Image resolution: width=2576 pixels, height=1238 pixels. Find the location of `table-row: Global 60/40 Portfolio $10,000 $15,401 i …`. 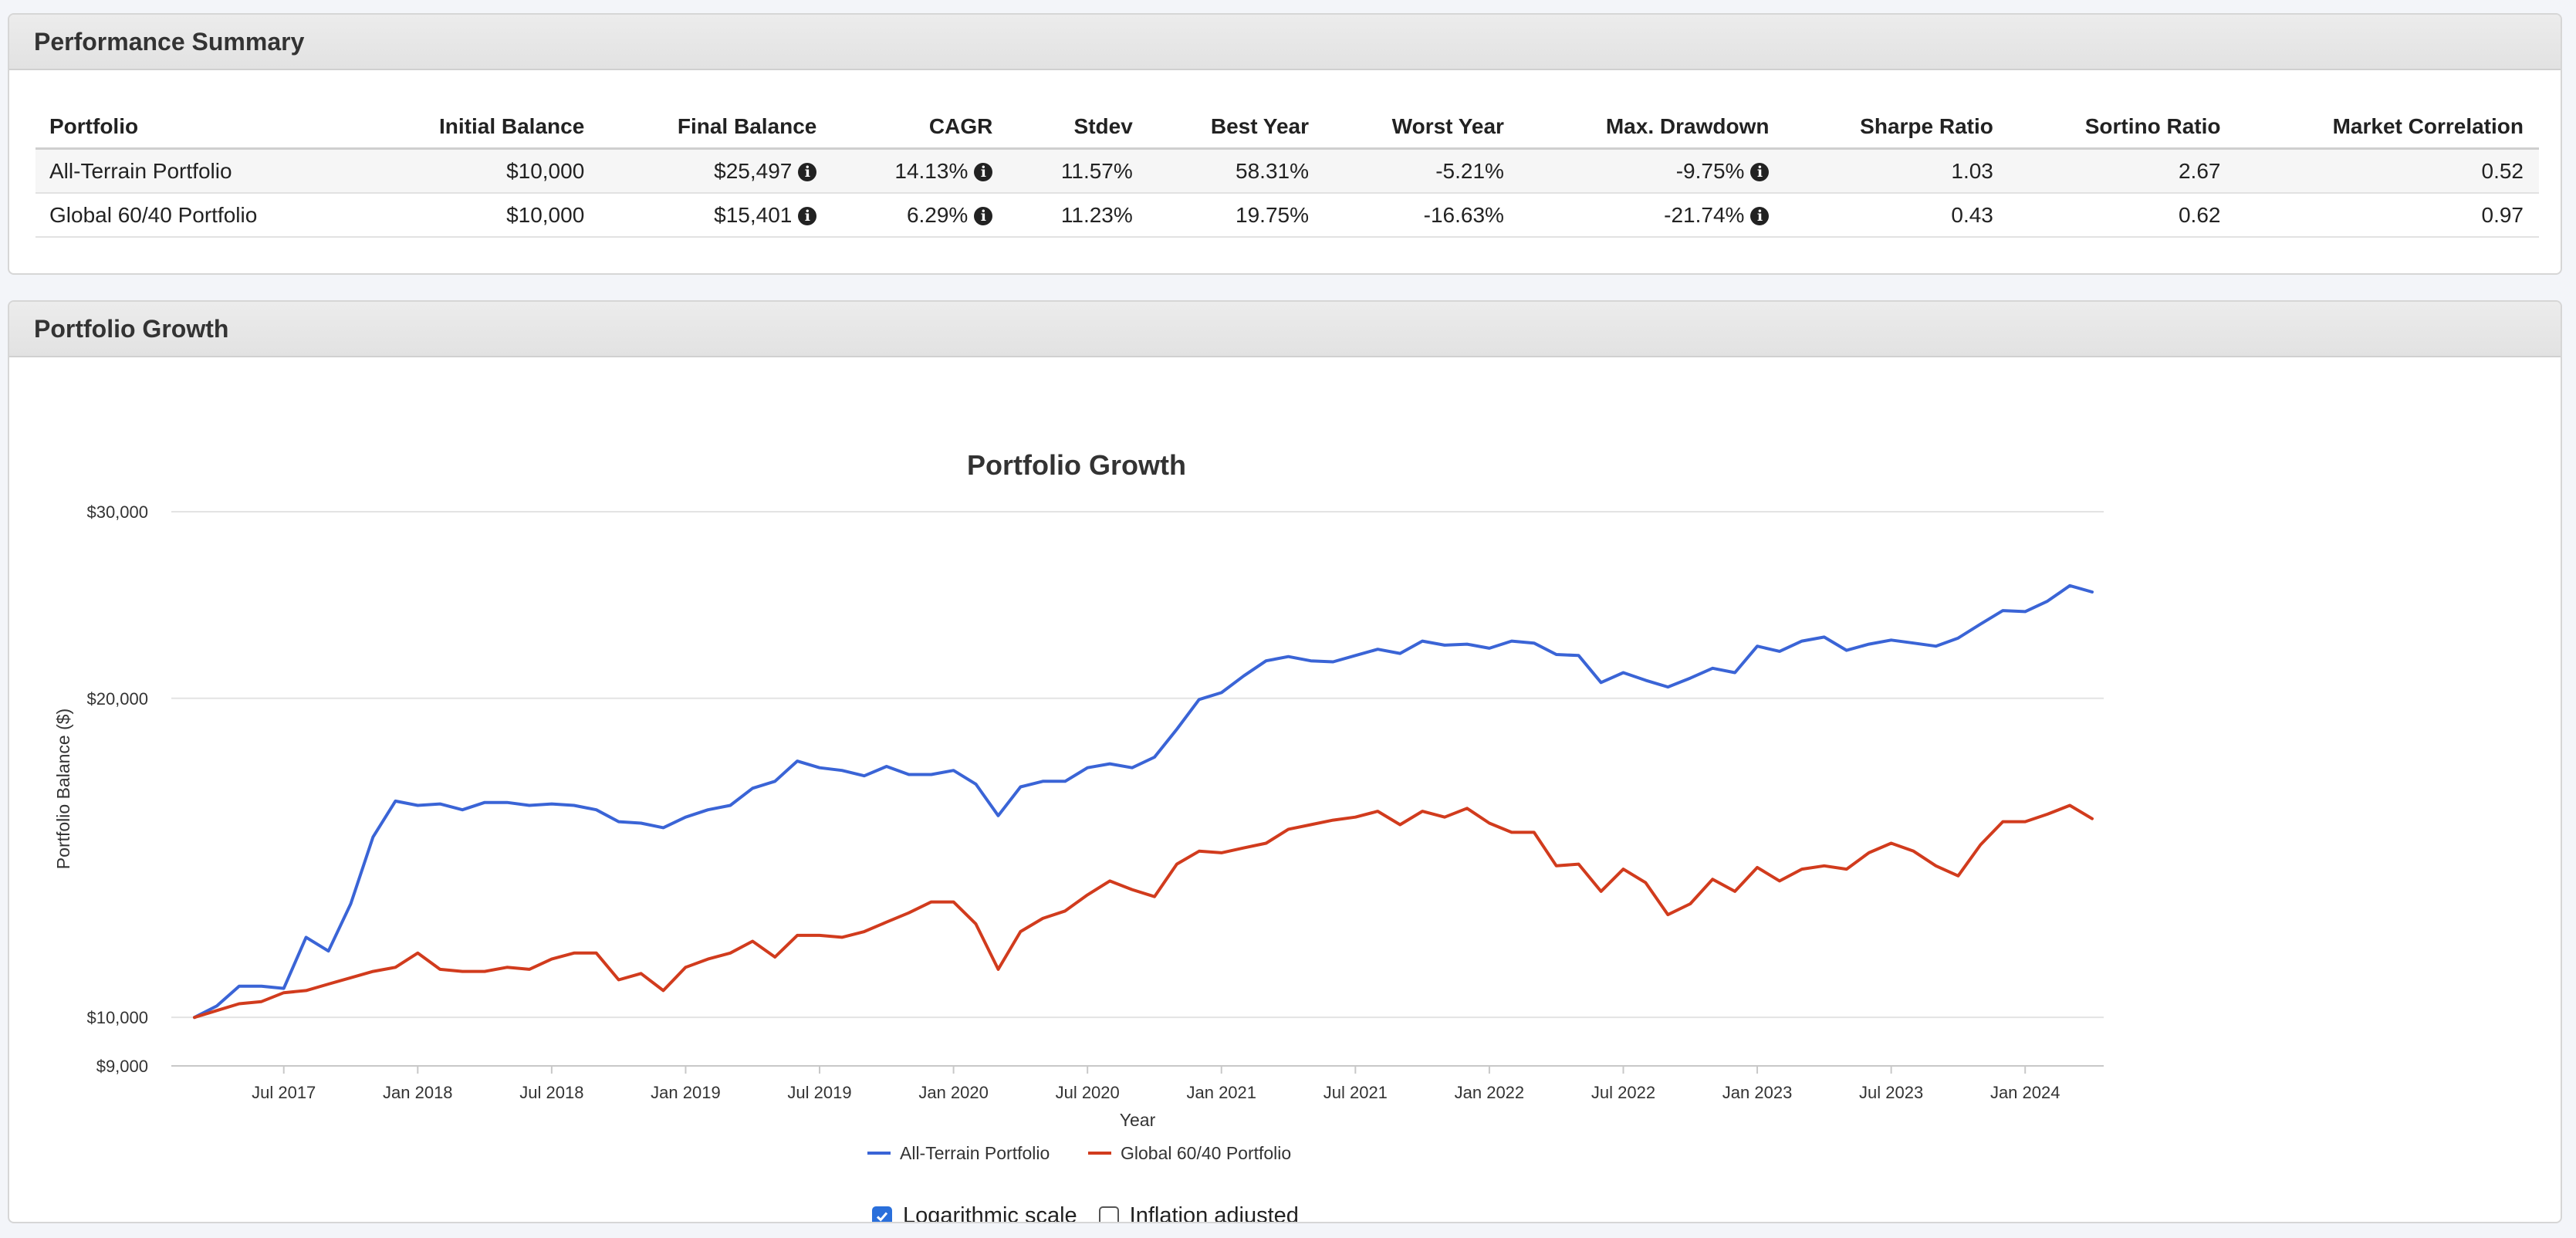

table-row: Global 60/40 Portfolio $10,000 $15,401 i … is located at coordinates (1287, 215).